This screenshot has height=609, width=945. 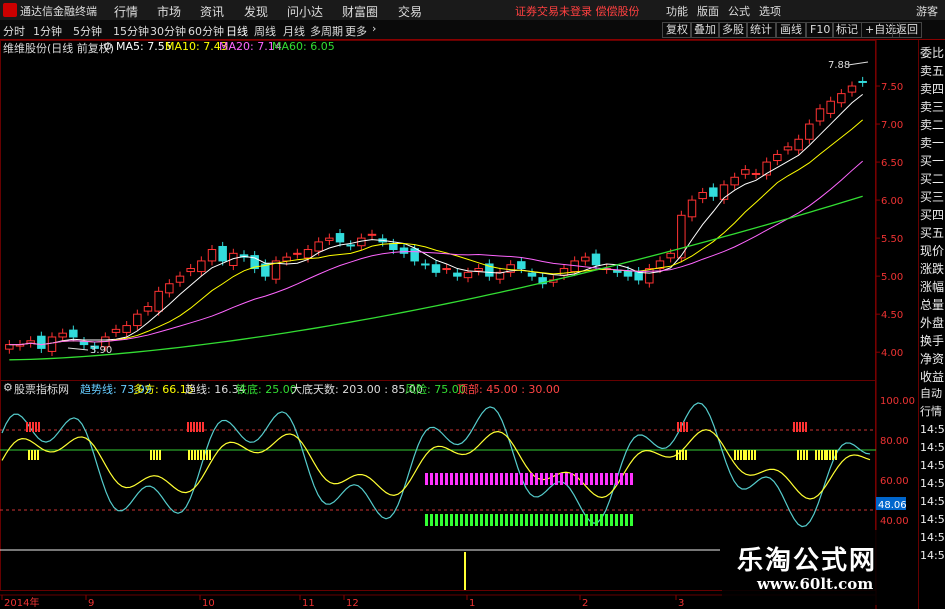 What do you see at coordinates (256, 11) in the screenshot?
I see `menu-discover: 发现` at bounding box center [256, 11].